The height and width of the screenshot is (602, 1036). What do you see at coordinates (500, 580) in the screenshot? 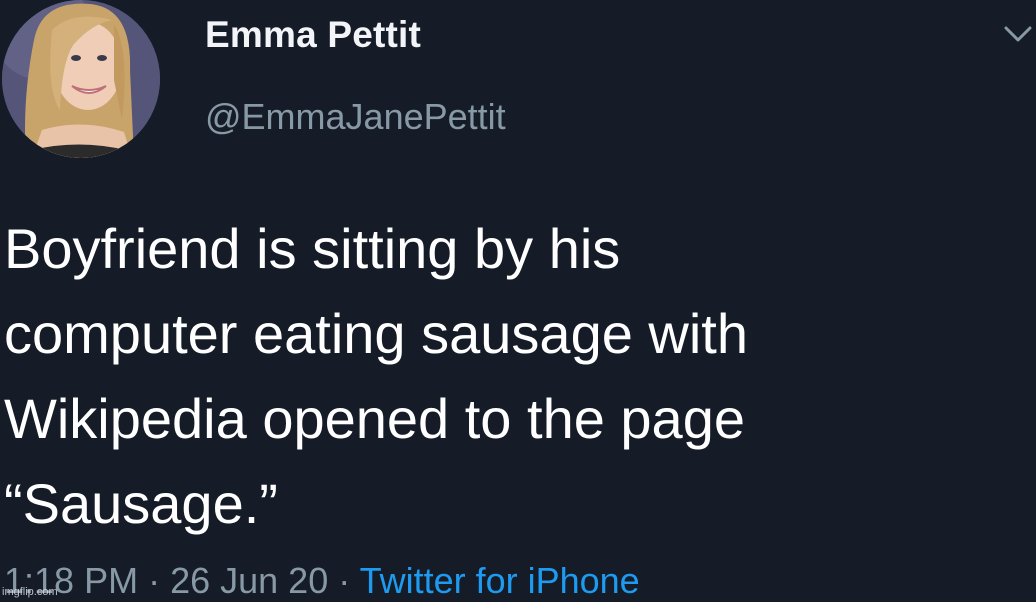
I see `tweet-source-link: Twitter for iPhone` at bounding box center [500, 580].